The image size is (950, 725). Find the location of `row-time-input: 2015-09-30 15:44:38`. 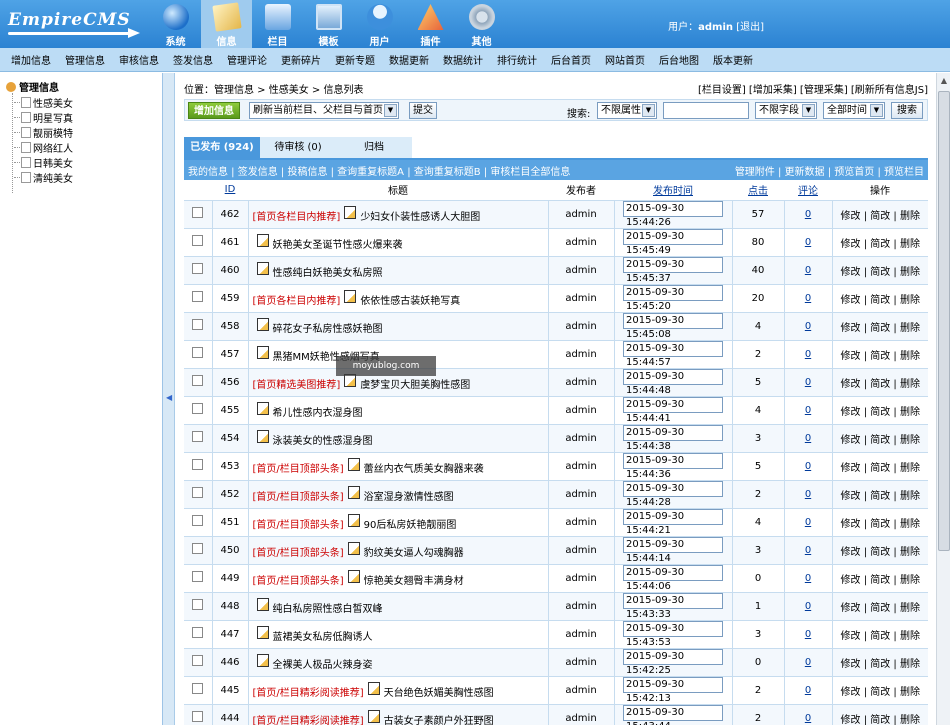

row-time-input: 2015-09-30 15:44:38 is located at coordinates (673, 438).